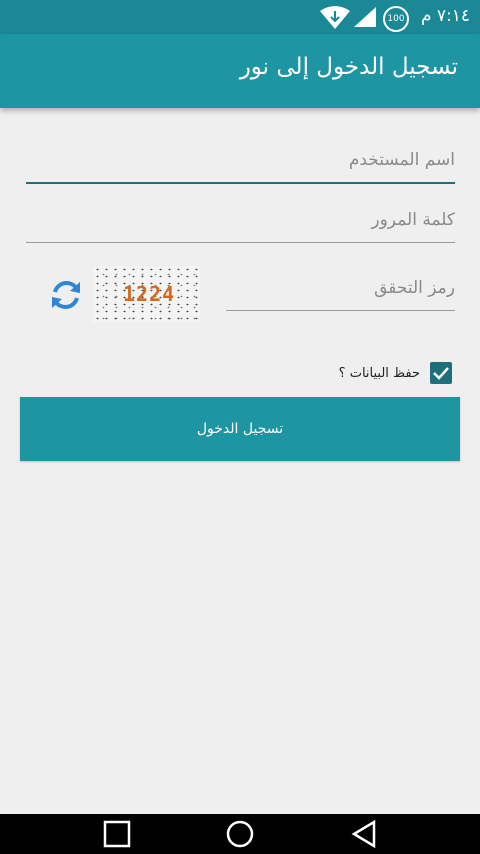 The height and width of the screenshot is (854, 480). I want to click on signal-icon, so click(365, 17).